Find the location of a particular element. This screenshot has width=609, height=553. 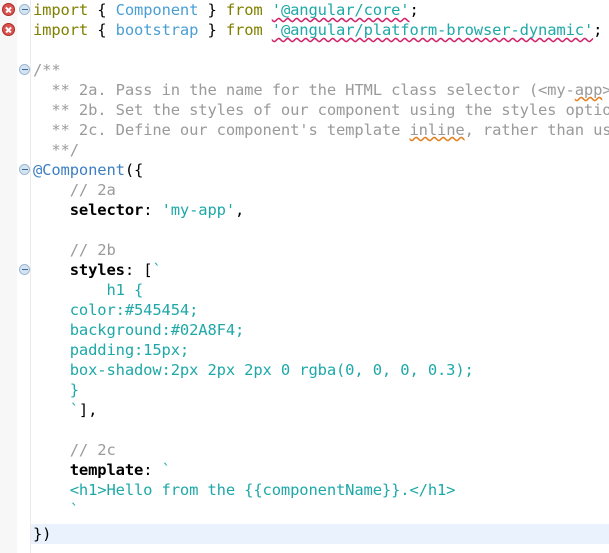

code-token: /** is located at coordinates (47, 70).